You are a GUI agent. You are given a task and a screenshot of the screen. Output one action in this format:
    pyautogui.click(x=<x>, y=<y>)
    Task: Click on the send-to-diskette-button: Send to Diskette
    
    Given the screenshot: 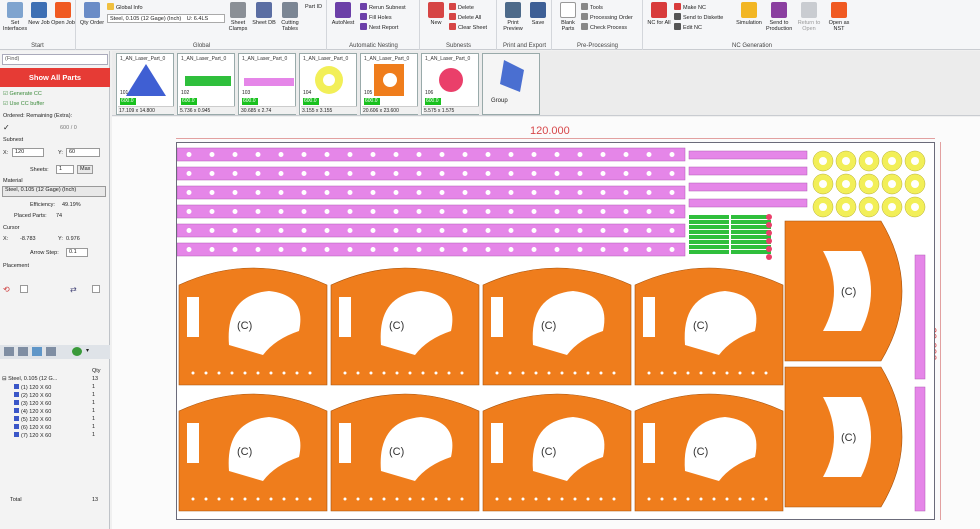 What is the action you would take?
    pyautogui.click(x=698, y=17)
    